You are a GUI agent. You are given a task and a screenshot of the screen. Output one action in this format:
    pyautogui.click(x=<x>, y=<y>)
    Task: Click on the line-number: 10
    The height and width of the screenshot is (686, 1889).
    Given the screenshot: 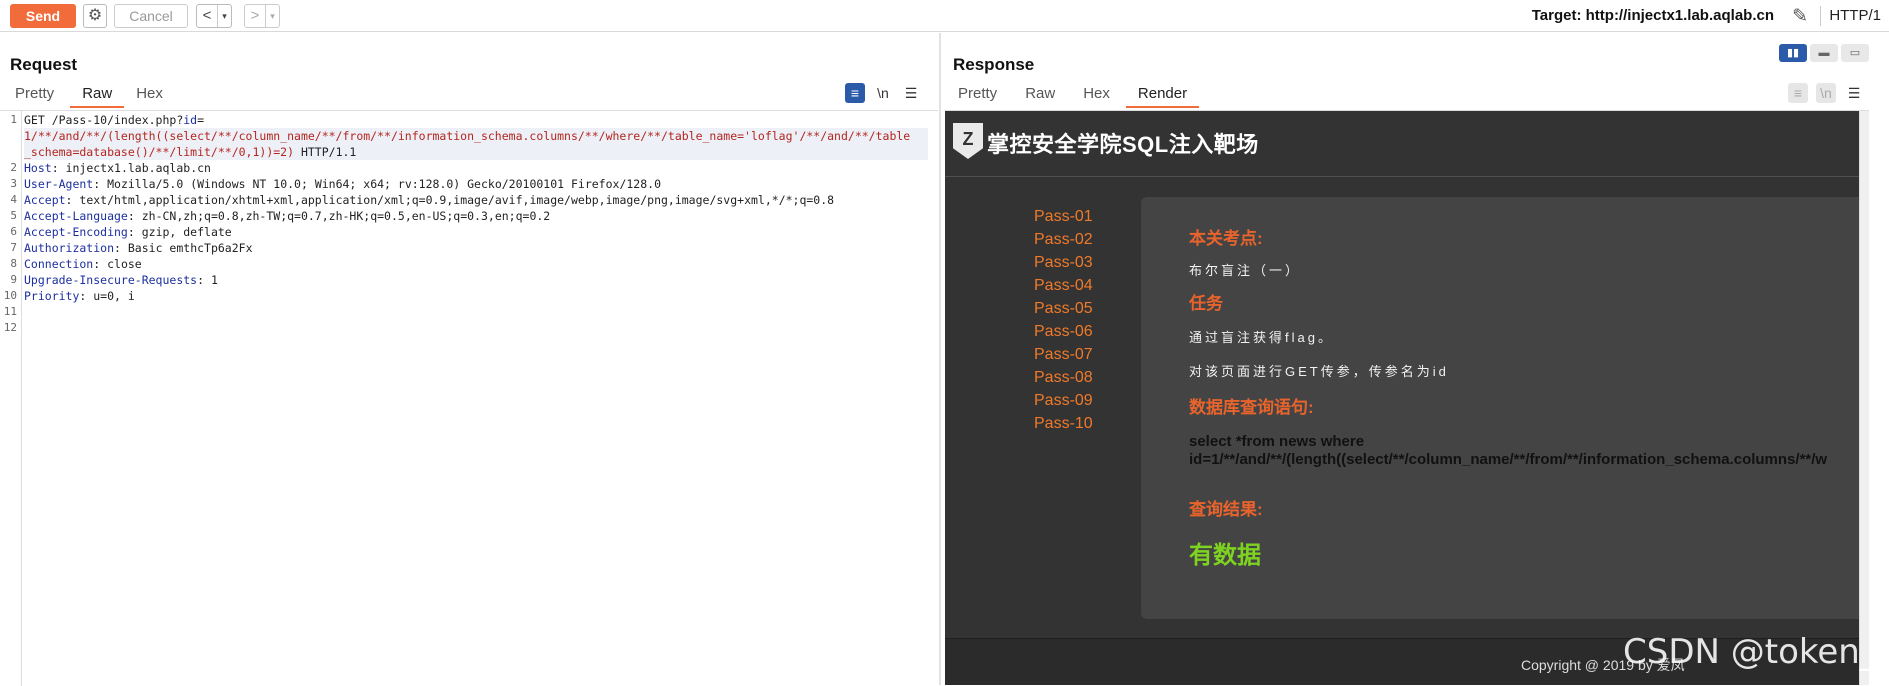 What is the action you would take?
    pyautogui.click(x=10, y=295)
    